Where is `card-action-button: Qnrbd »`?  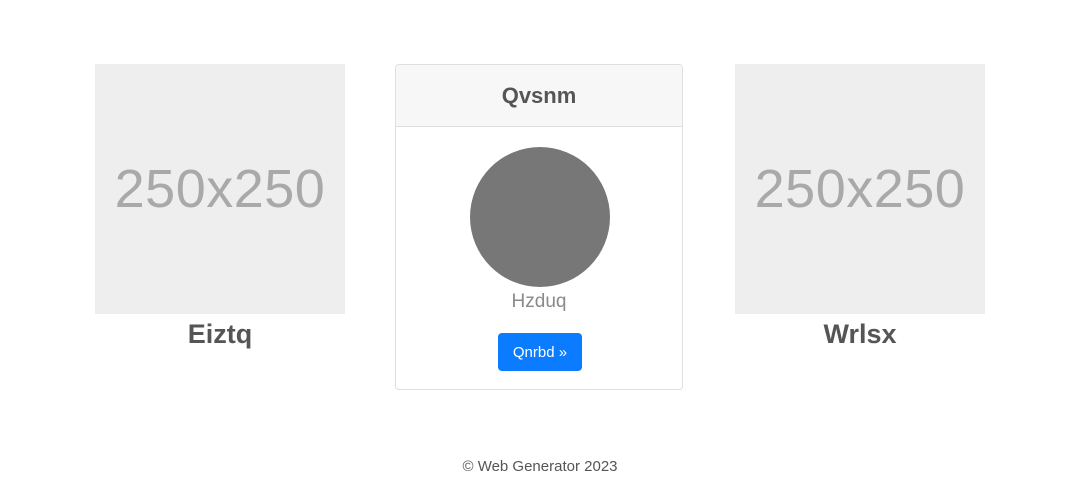 card-action-button: Qnrbd » is located at coordinates (540, 352).